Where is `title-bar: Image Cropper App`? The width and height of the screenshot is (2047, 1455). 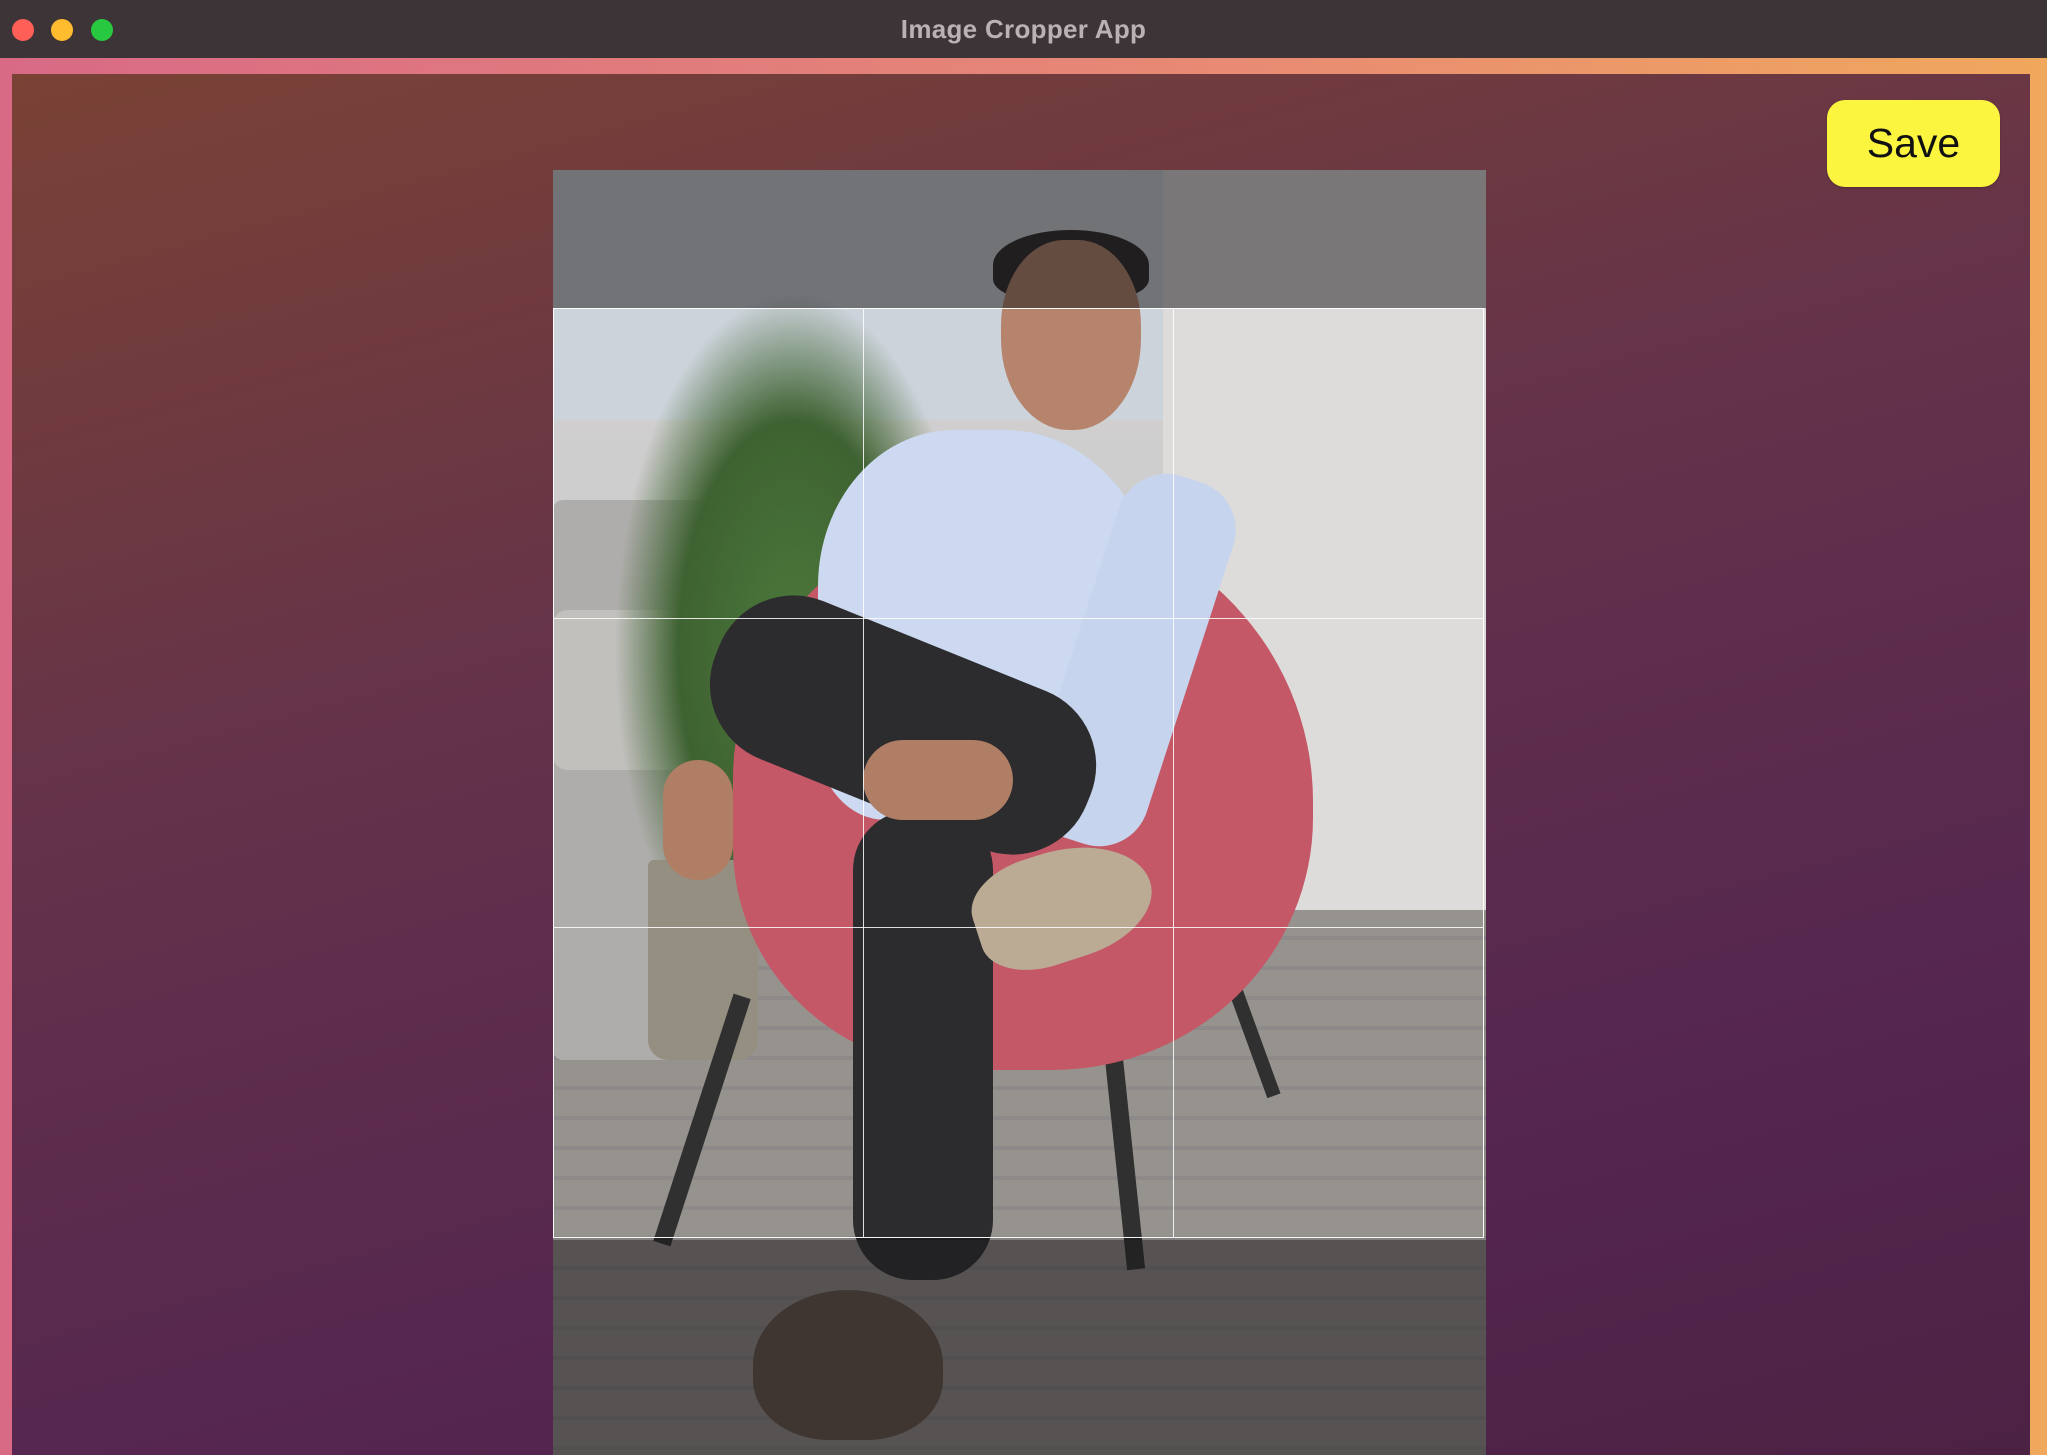 title-bar: Image Cropper App is located at coordinates (1023, 29).